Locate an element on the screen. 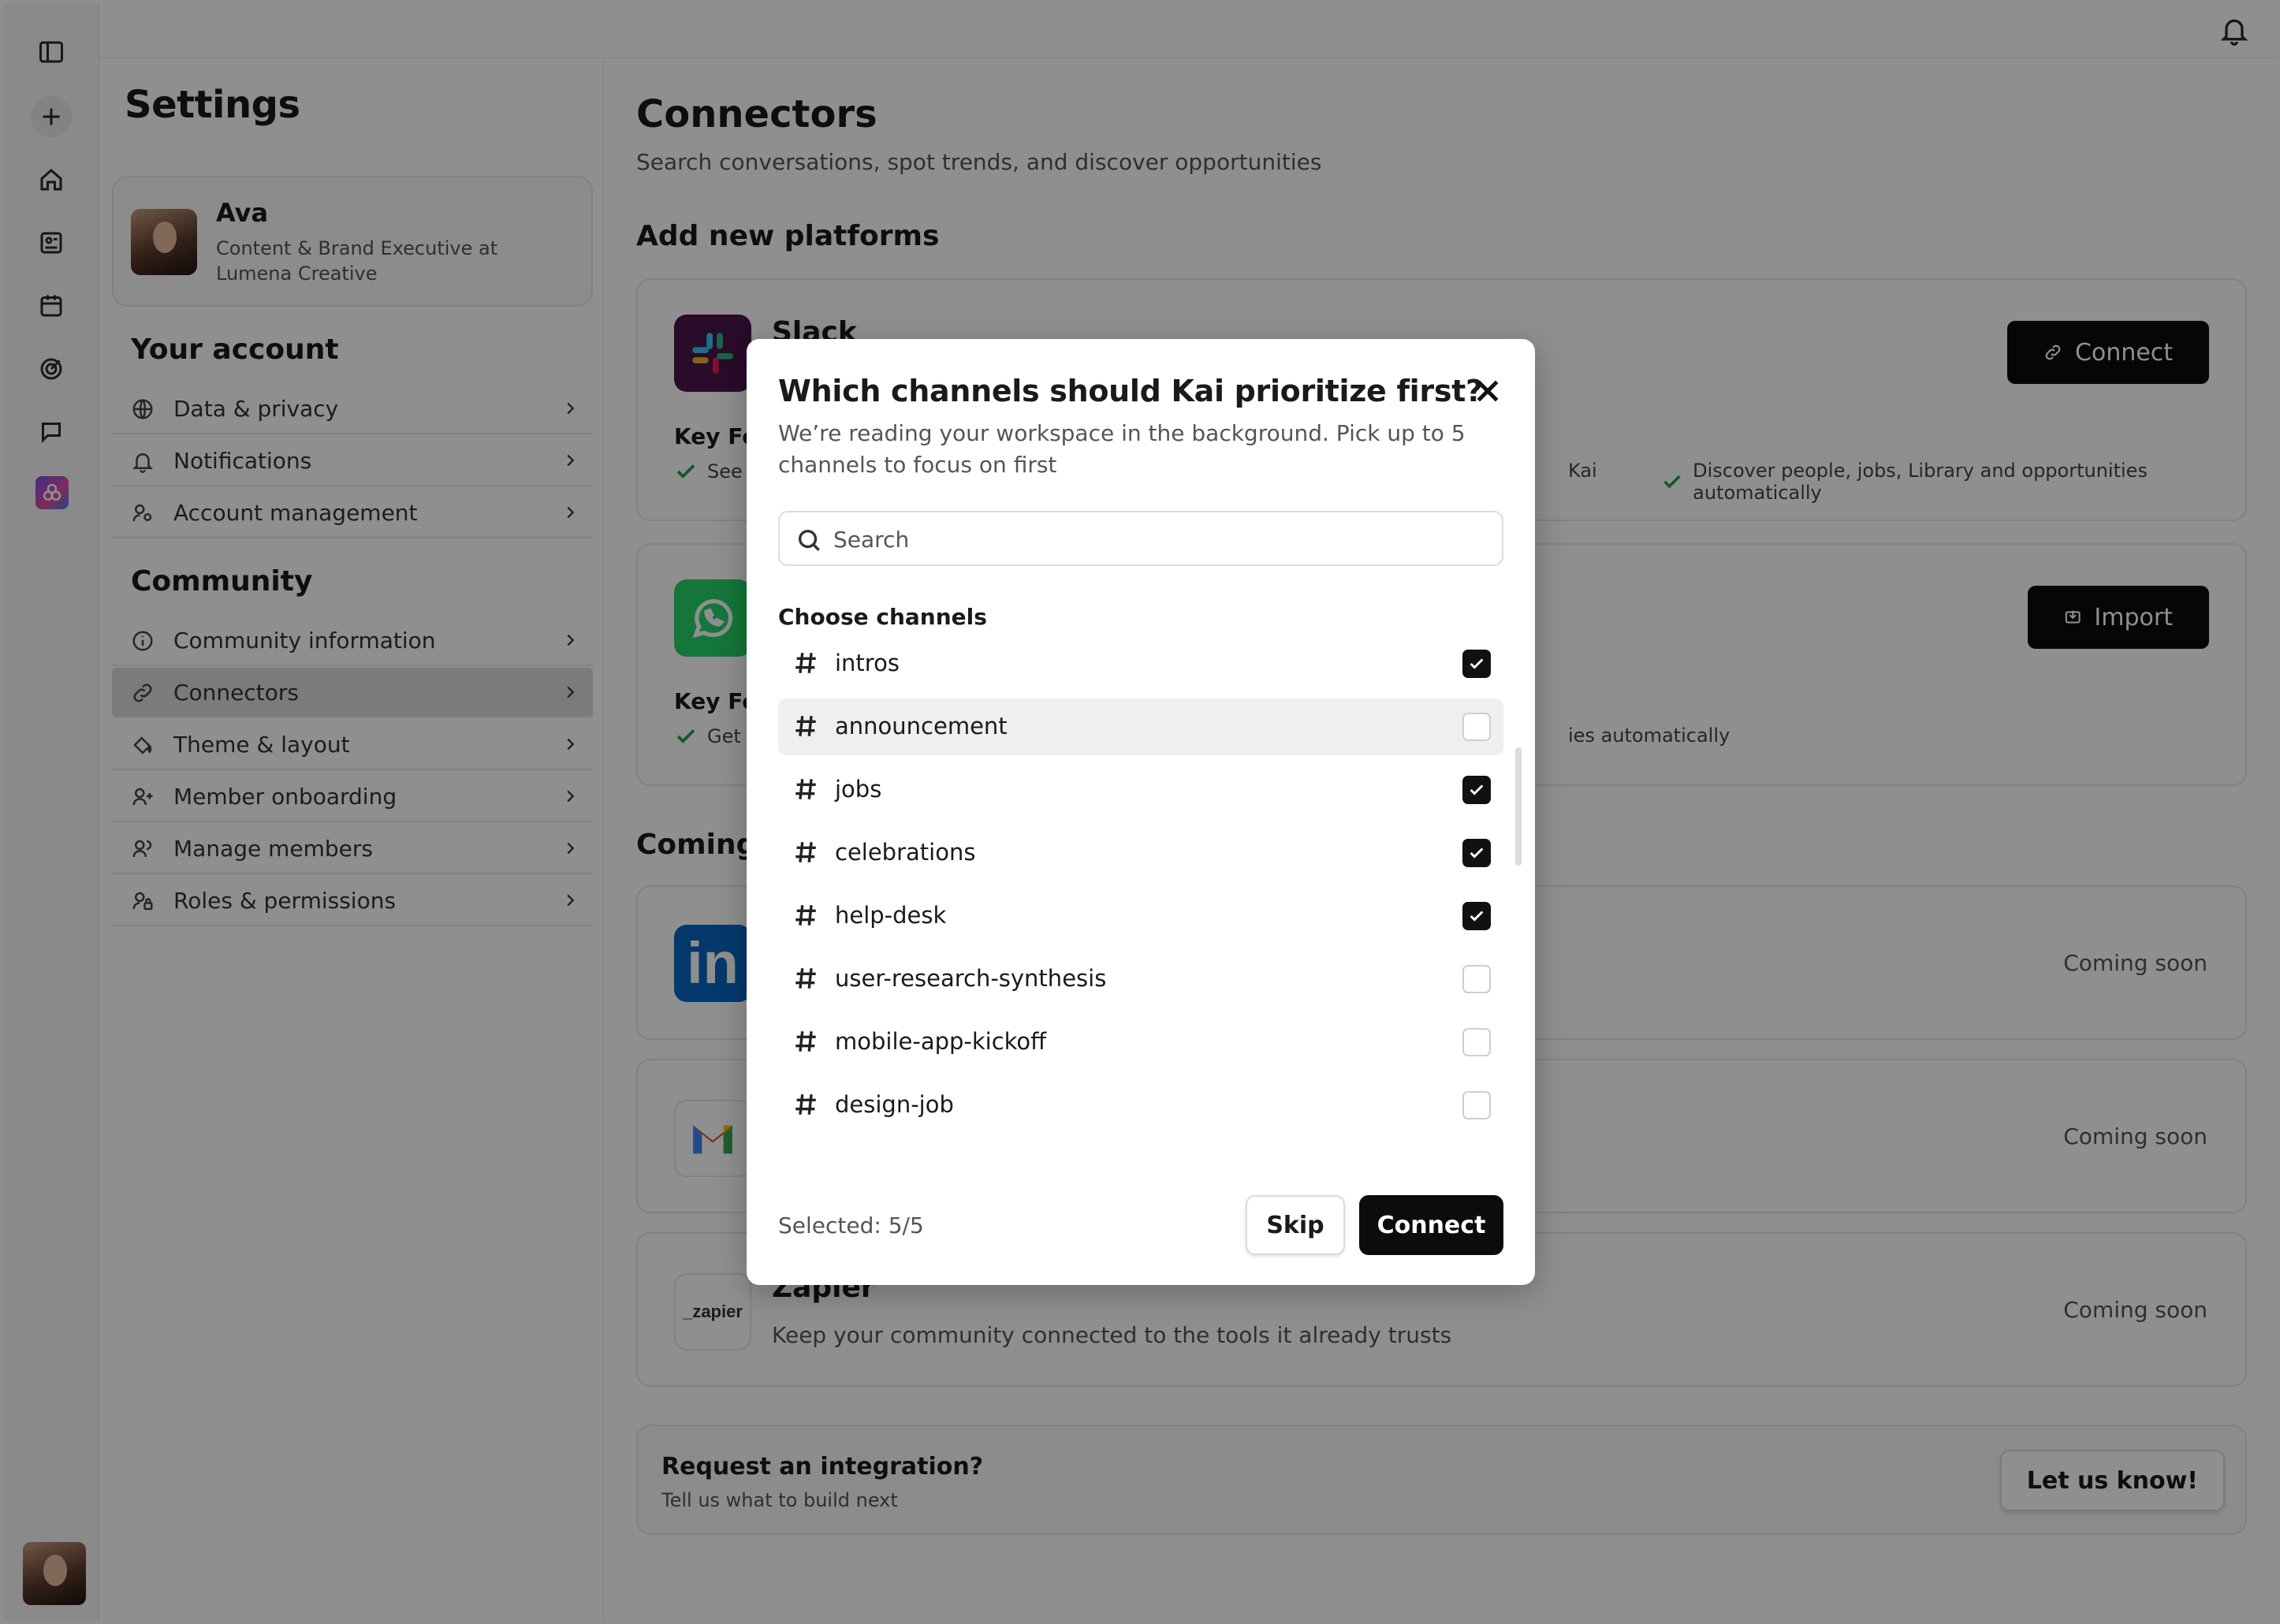 Image resolution: width=2280 pixels, height=1624 pixels. close-icon is located at coordinates (1487, 391).